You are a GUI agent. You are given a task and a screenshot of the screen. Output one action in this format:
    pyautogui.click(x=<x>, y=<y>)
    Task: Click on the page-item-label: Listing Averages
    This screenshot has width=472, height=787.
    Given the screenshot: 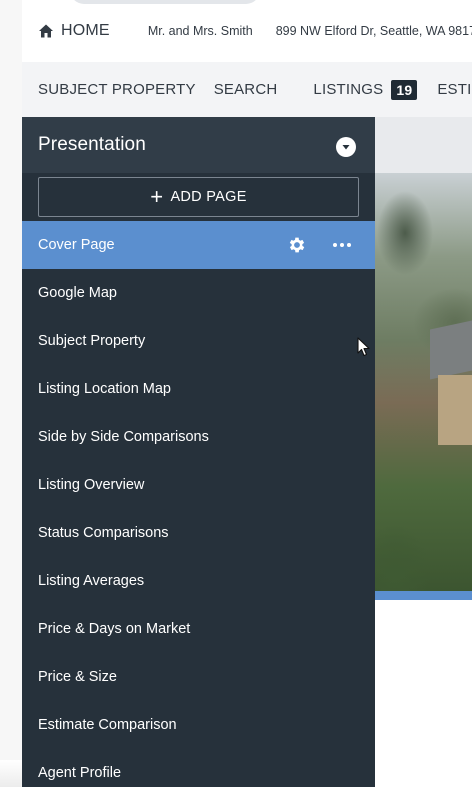 What is the action you would take?
    pyautogui.click(x=91, y=581)
    